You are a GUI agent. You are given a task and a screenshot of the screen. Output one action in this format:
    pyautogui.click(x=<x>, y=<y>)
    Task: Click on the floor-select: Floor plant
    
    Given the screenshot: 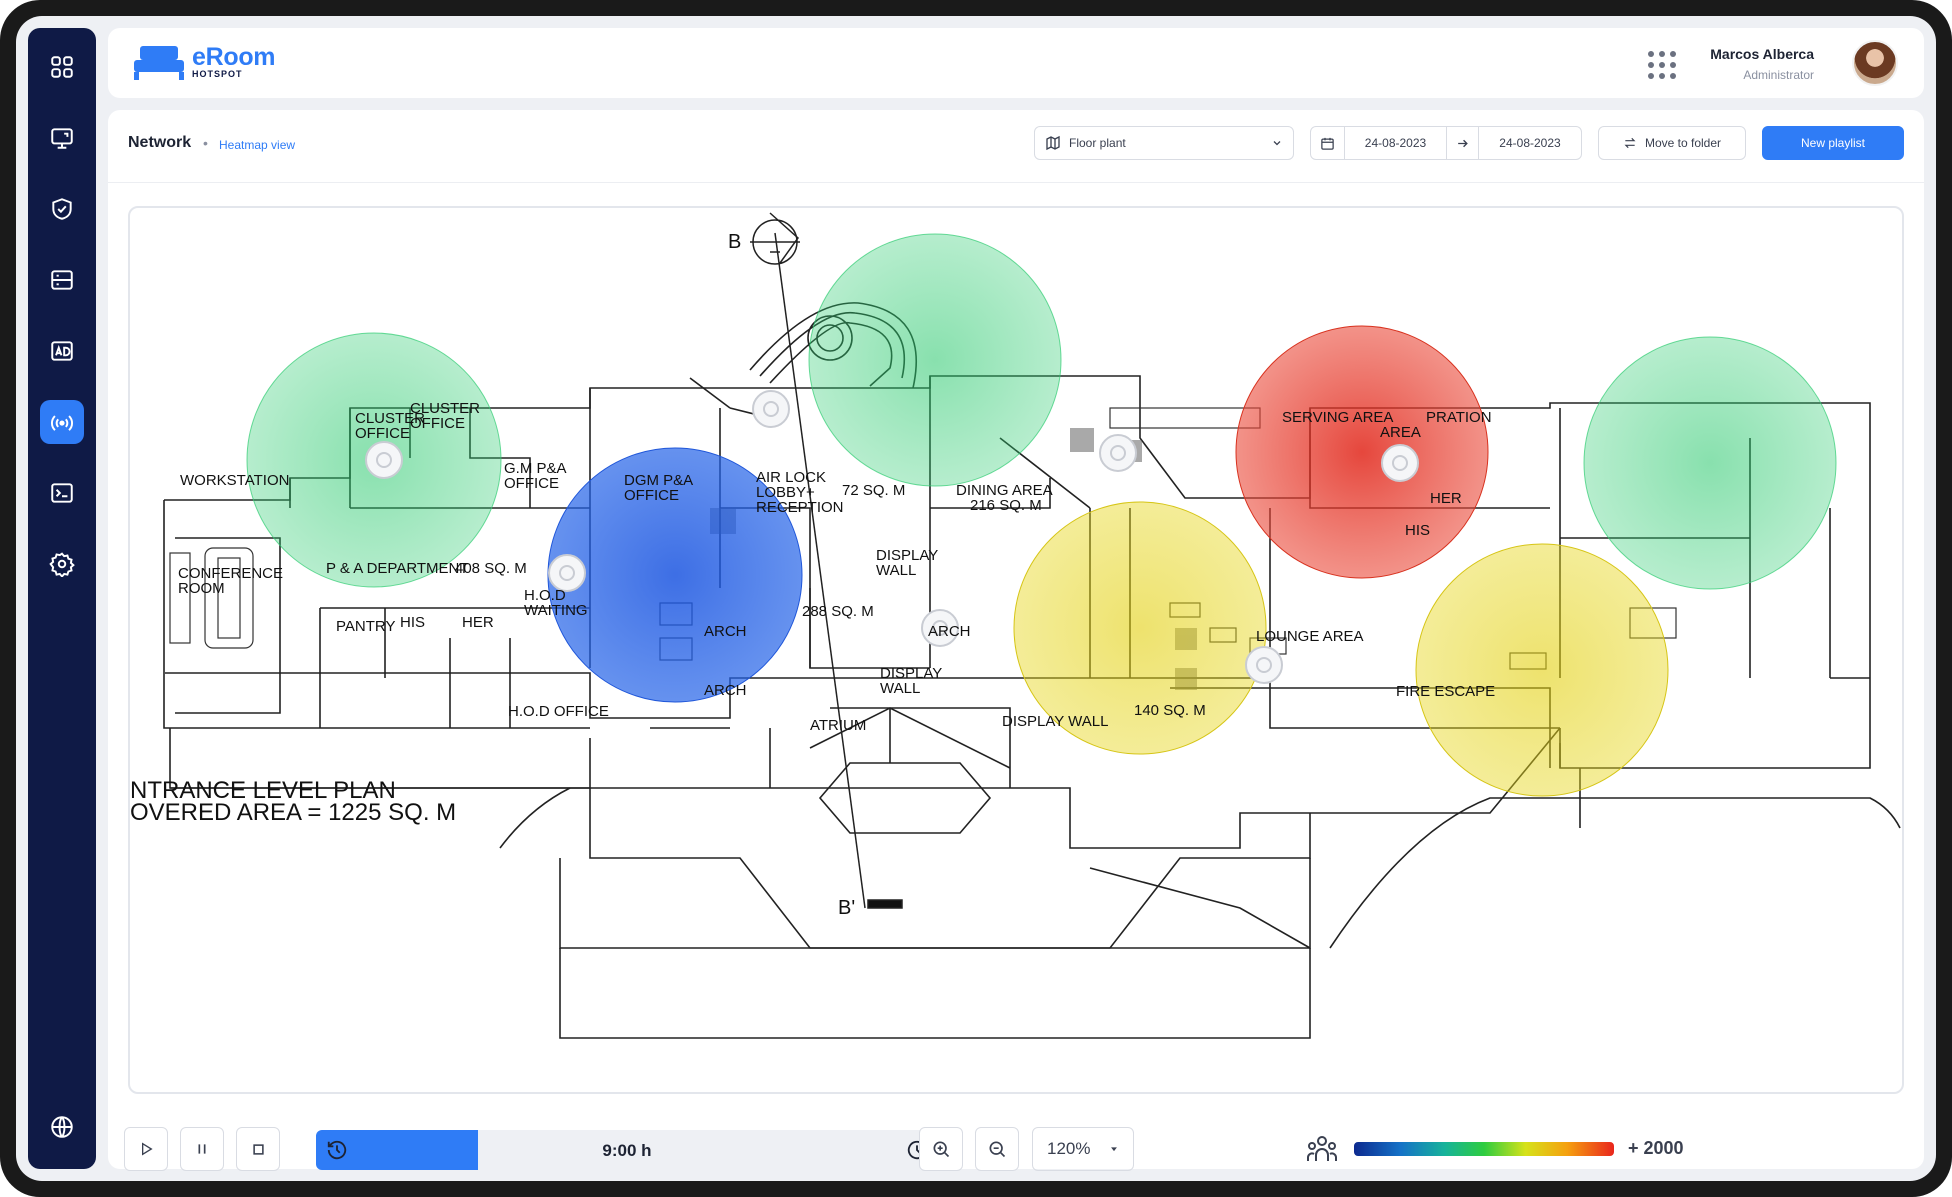 What is the action you would take?
    pyautogui.click(x=1164, y=143)
    